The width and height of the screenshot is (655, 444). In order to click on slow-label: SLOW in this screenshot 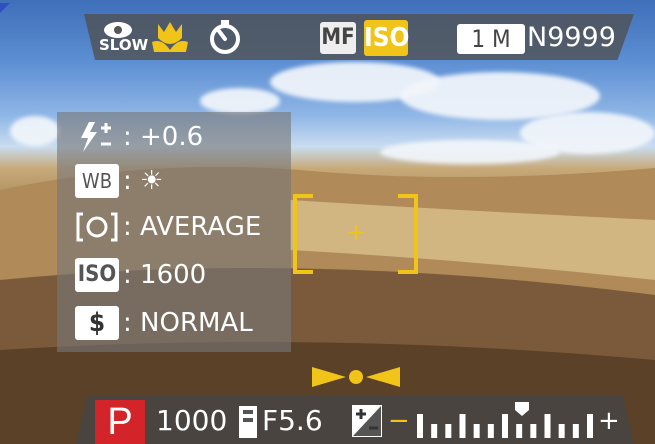, I will do `click(124, 45)`.